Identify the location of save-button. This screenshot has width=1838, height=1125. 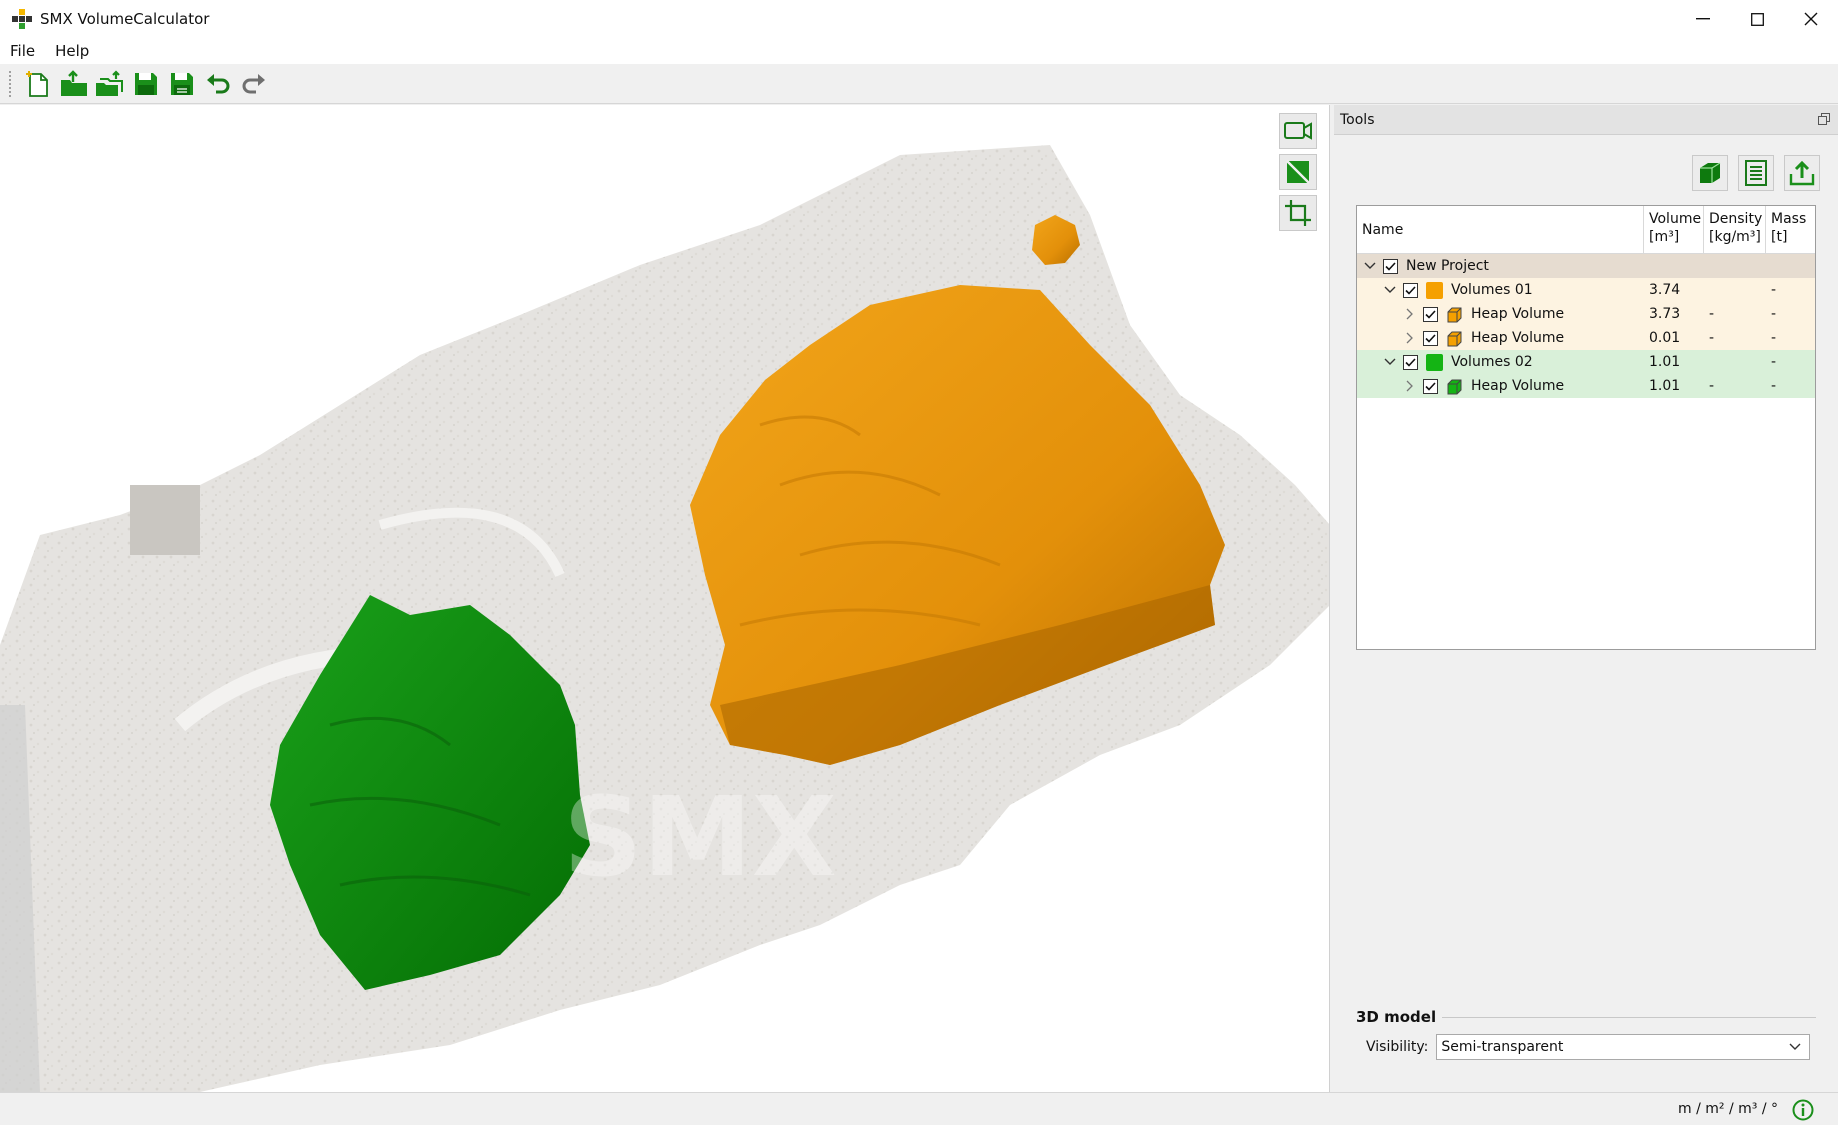
(146, 84).